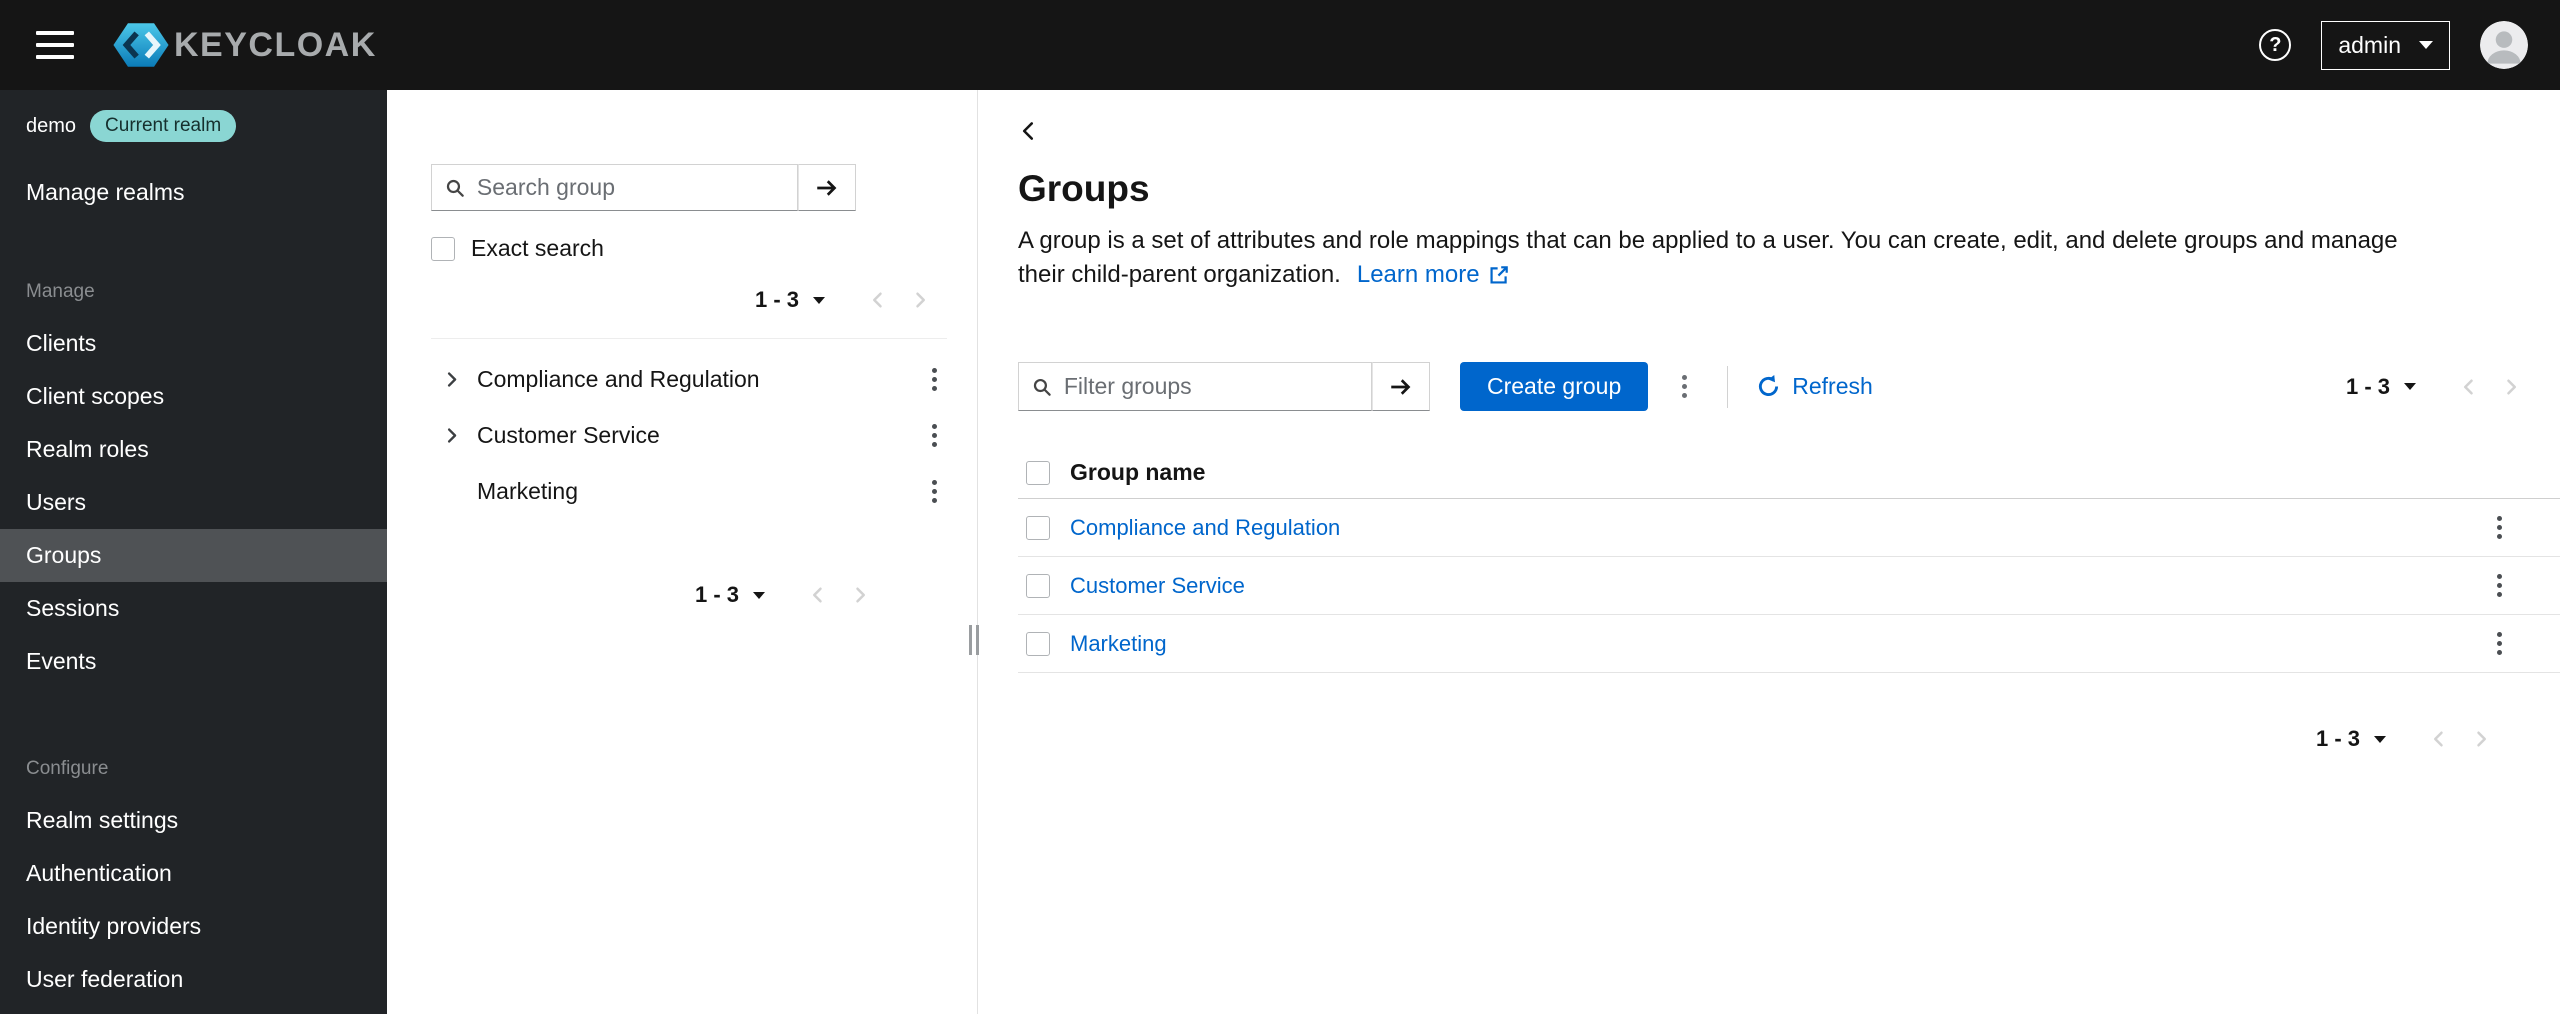  I want to click on group-search, so click(643, 187).